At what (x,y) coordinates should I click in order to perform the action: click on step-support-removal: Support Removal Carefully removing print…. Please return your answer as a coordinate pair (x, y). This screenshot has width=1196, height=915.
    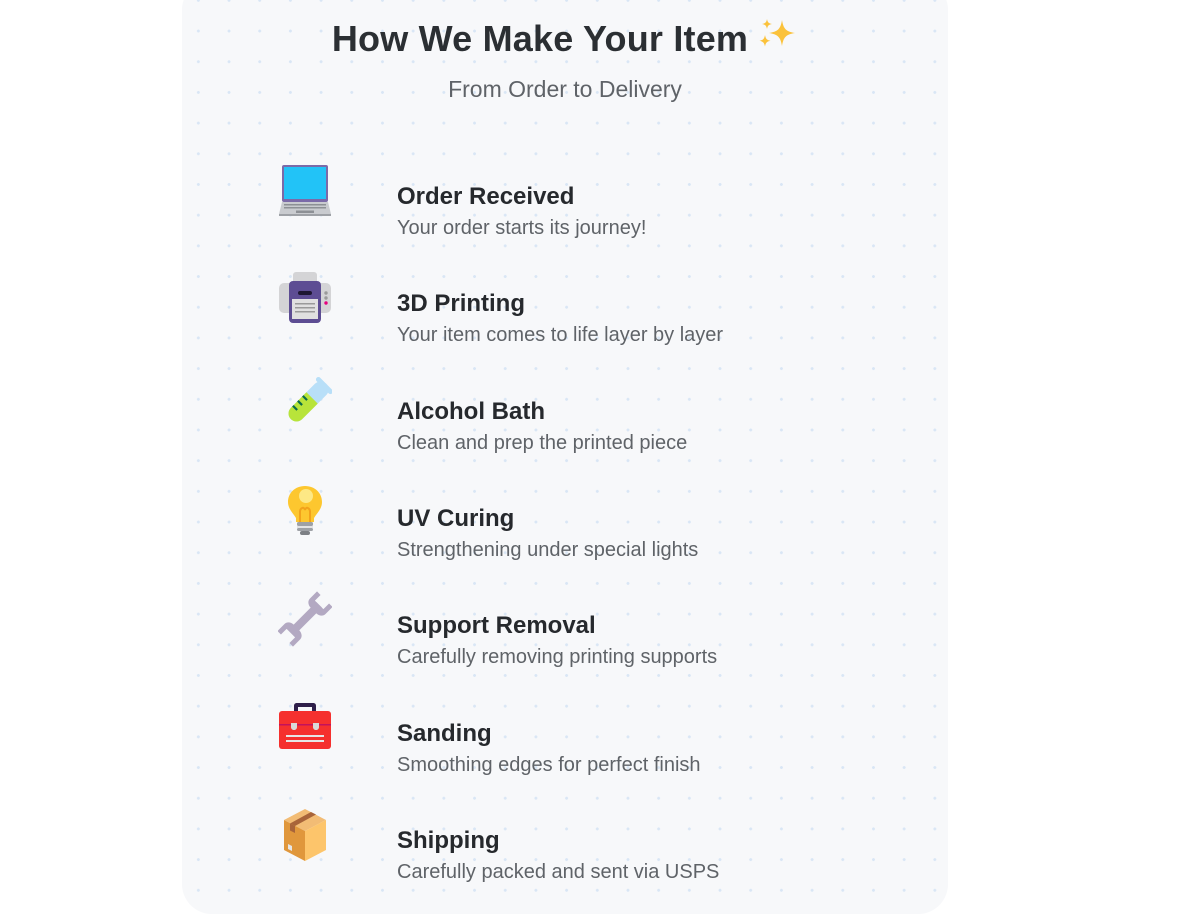
    Looking at the image, I should click on (565, 631).